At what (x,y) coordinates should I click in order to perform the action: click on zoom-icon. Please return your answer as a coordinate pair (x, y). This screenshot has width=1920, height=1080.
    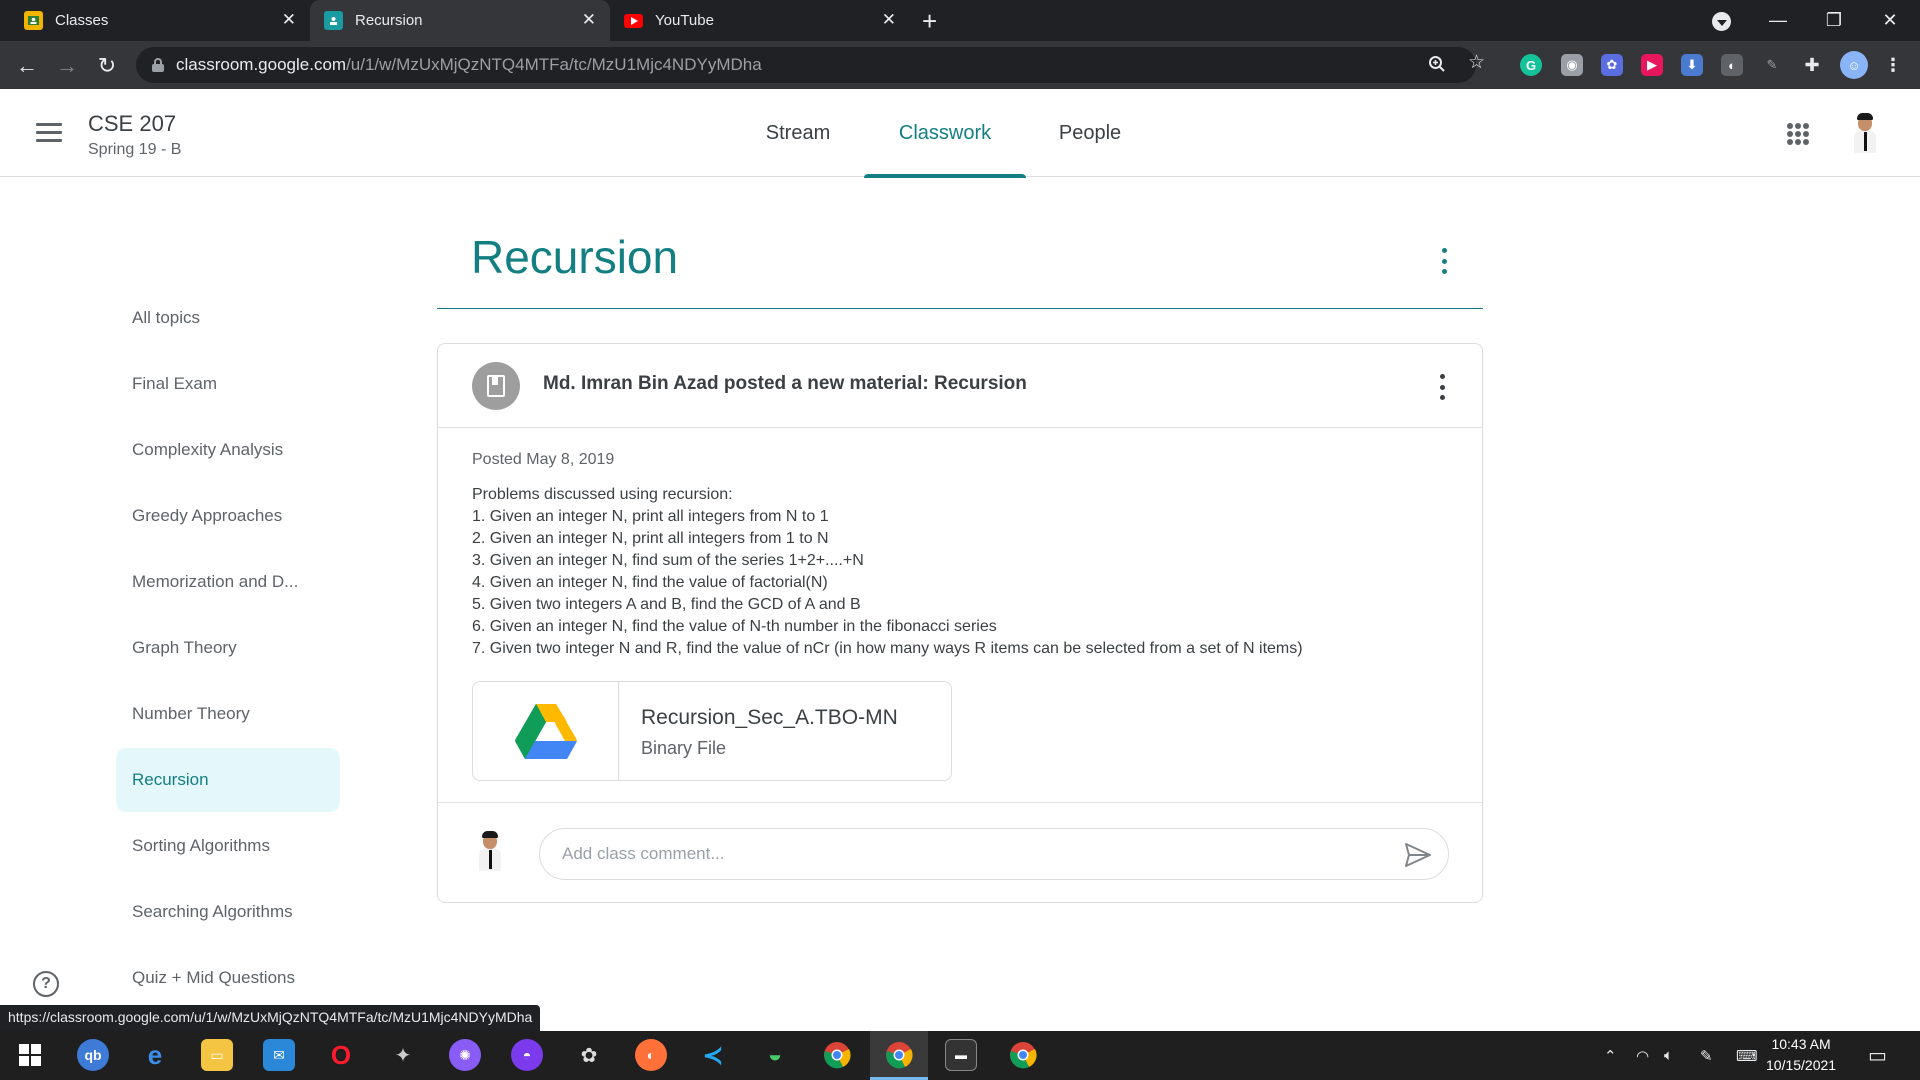
    Looking at the image, I should click on (1437, 67).